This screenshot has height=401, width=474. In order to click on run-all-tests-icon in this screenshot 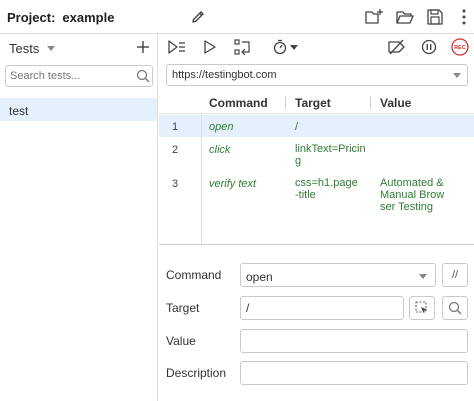, I will do `click(177, 47)`.